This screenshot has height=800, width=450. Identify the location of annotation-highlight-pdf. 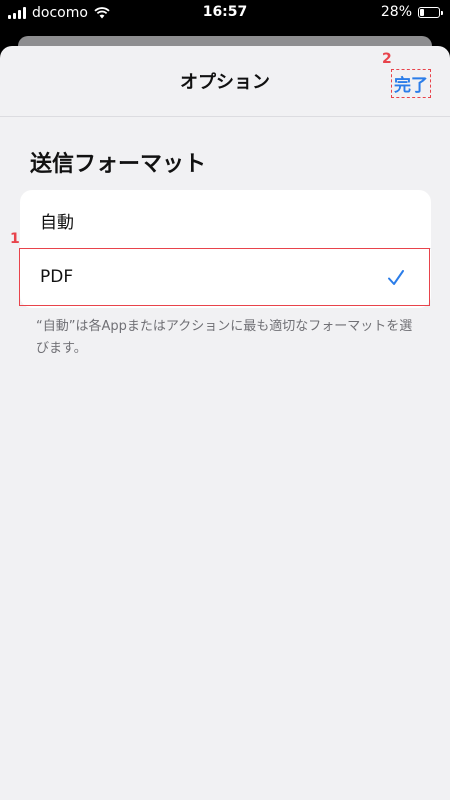
(224, 277).